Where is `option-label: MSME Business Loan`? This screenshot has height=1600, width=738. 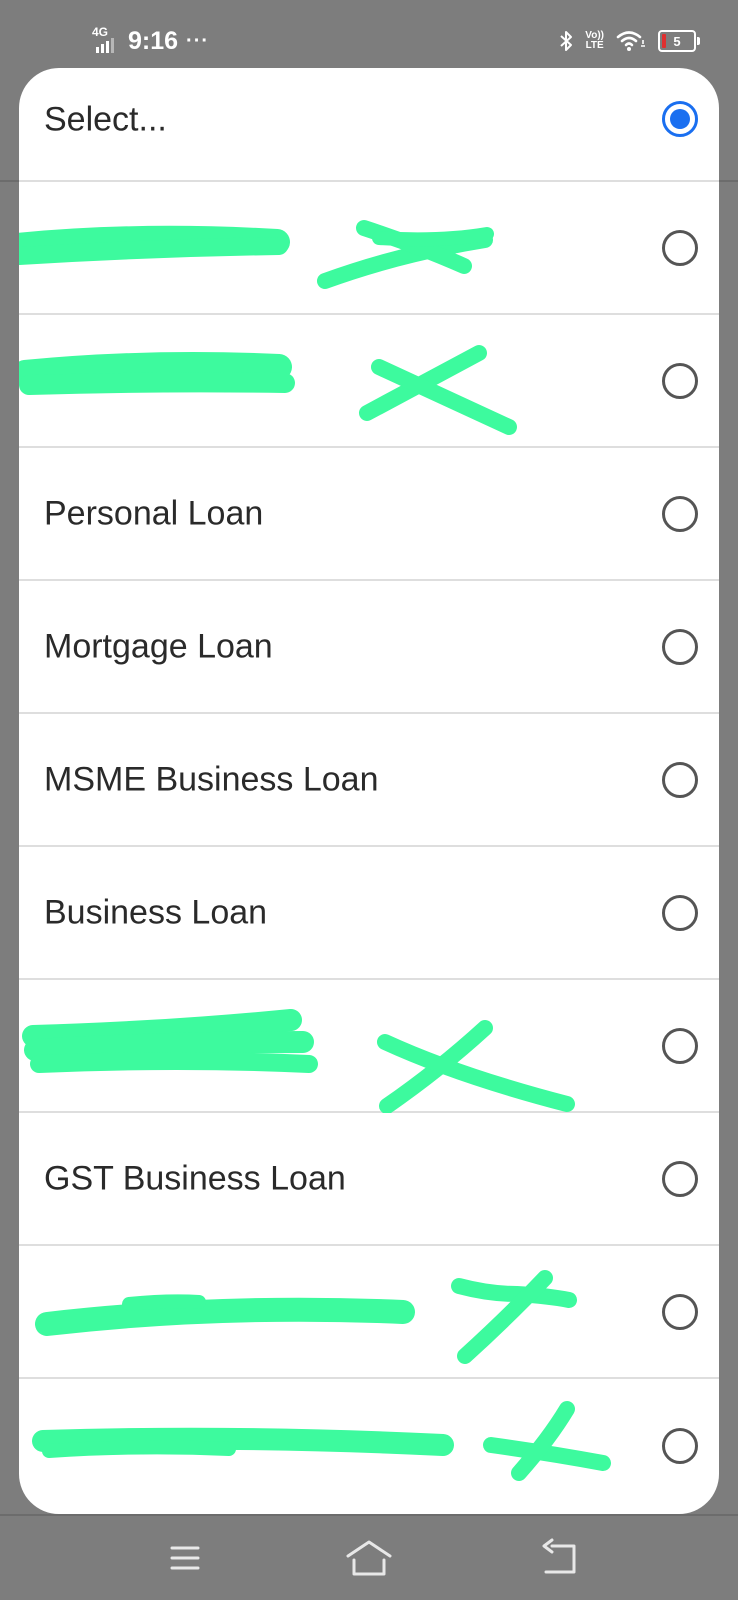 option-label: MSME Business Loan is located at coordinates (211, 779).